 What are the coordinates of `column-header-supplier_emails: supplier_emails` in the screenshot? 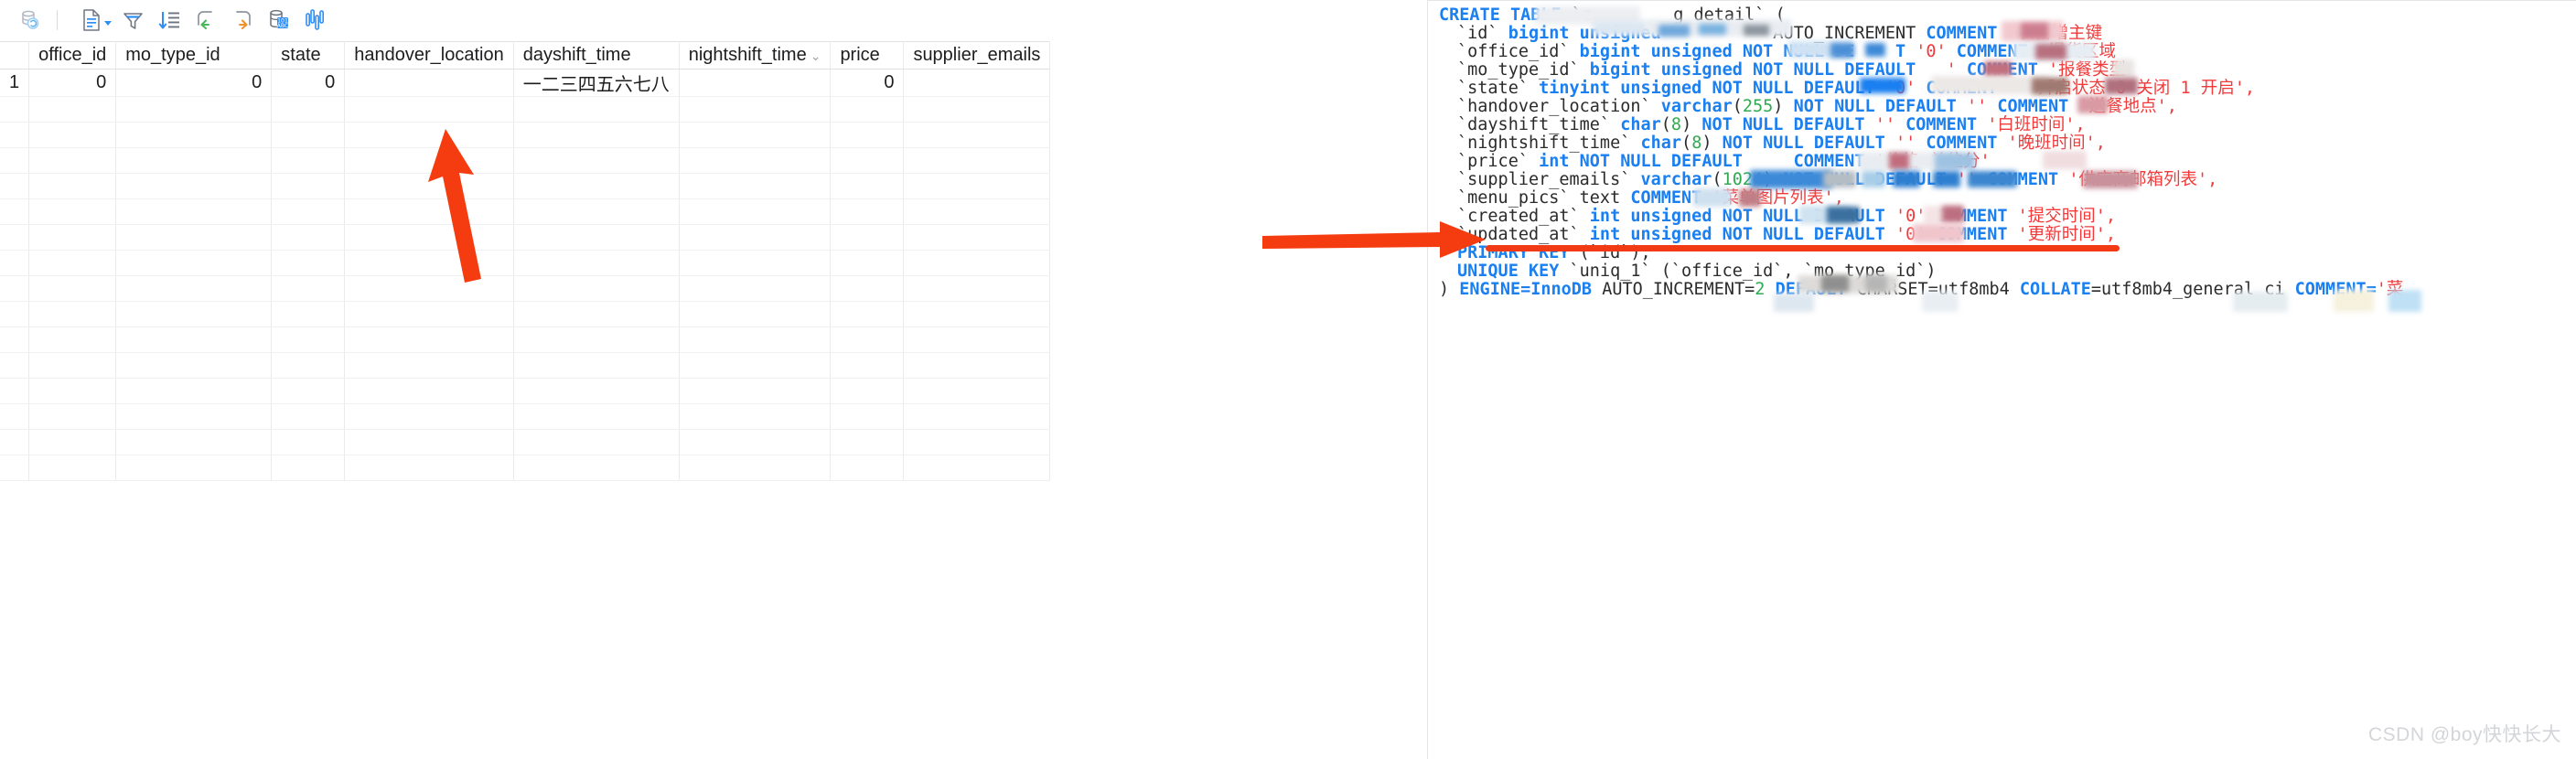 It's located at (977, 55).